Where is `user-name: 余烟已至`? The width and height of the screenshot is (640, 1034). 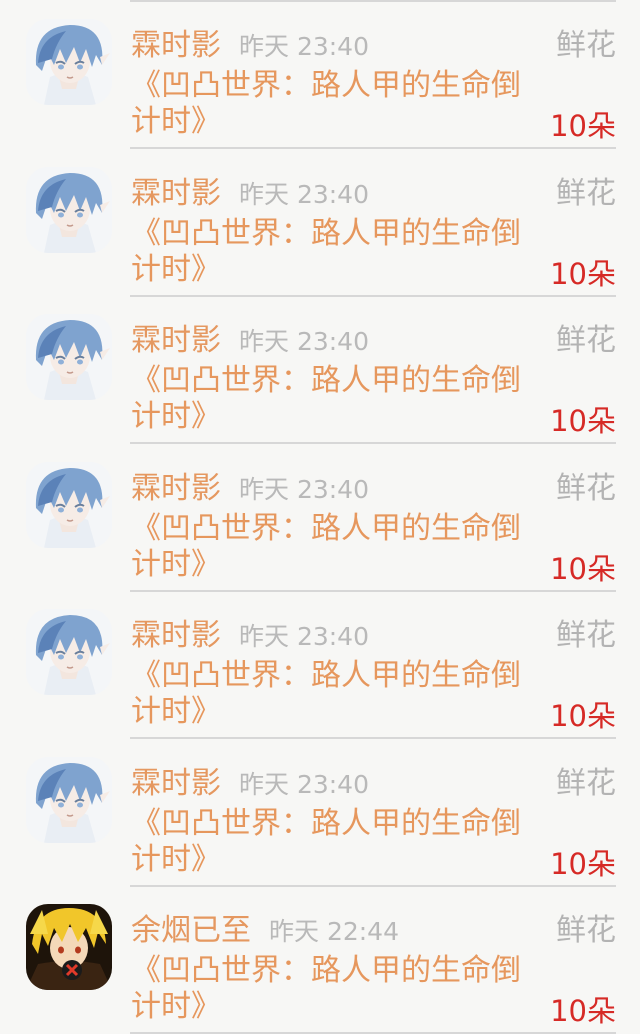 user-name: 余烟已至 is located at coordinates (191, 931).